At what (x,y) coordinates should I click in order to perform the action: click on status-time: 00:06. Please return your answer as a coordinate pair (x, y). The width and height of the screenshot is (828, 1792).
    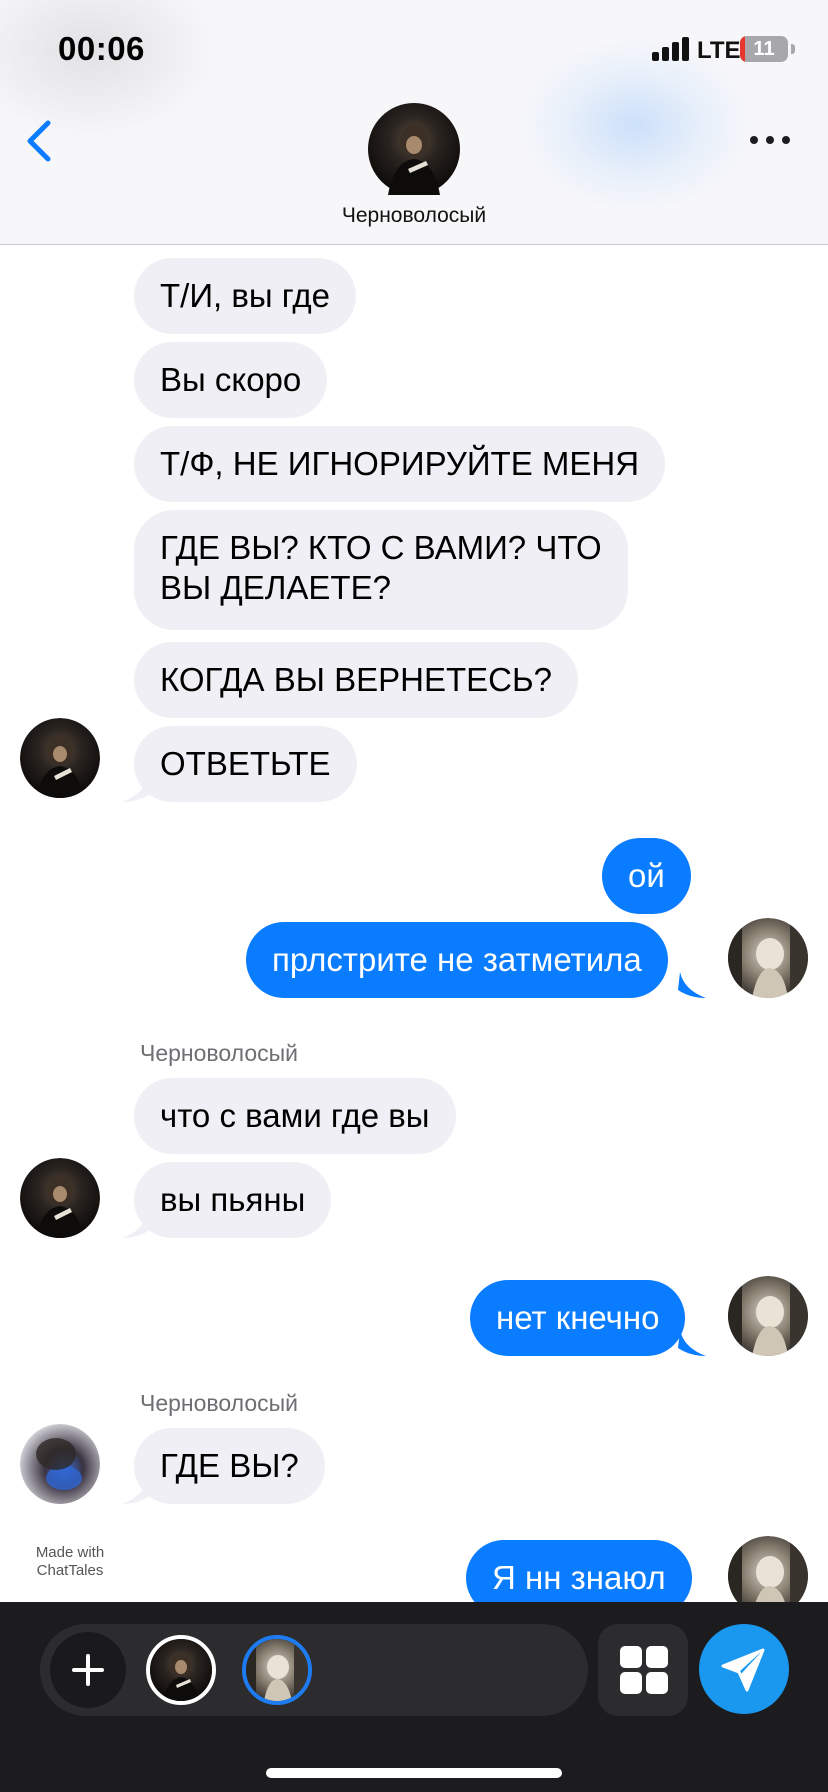
    Looking at the image, I should click on (101, 48).